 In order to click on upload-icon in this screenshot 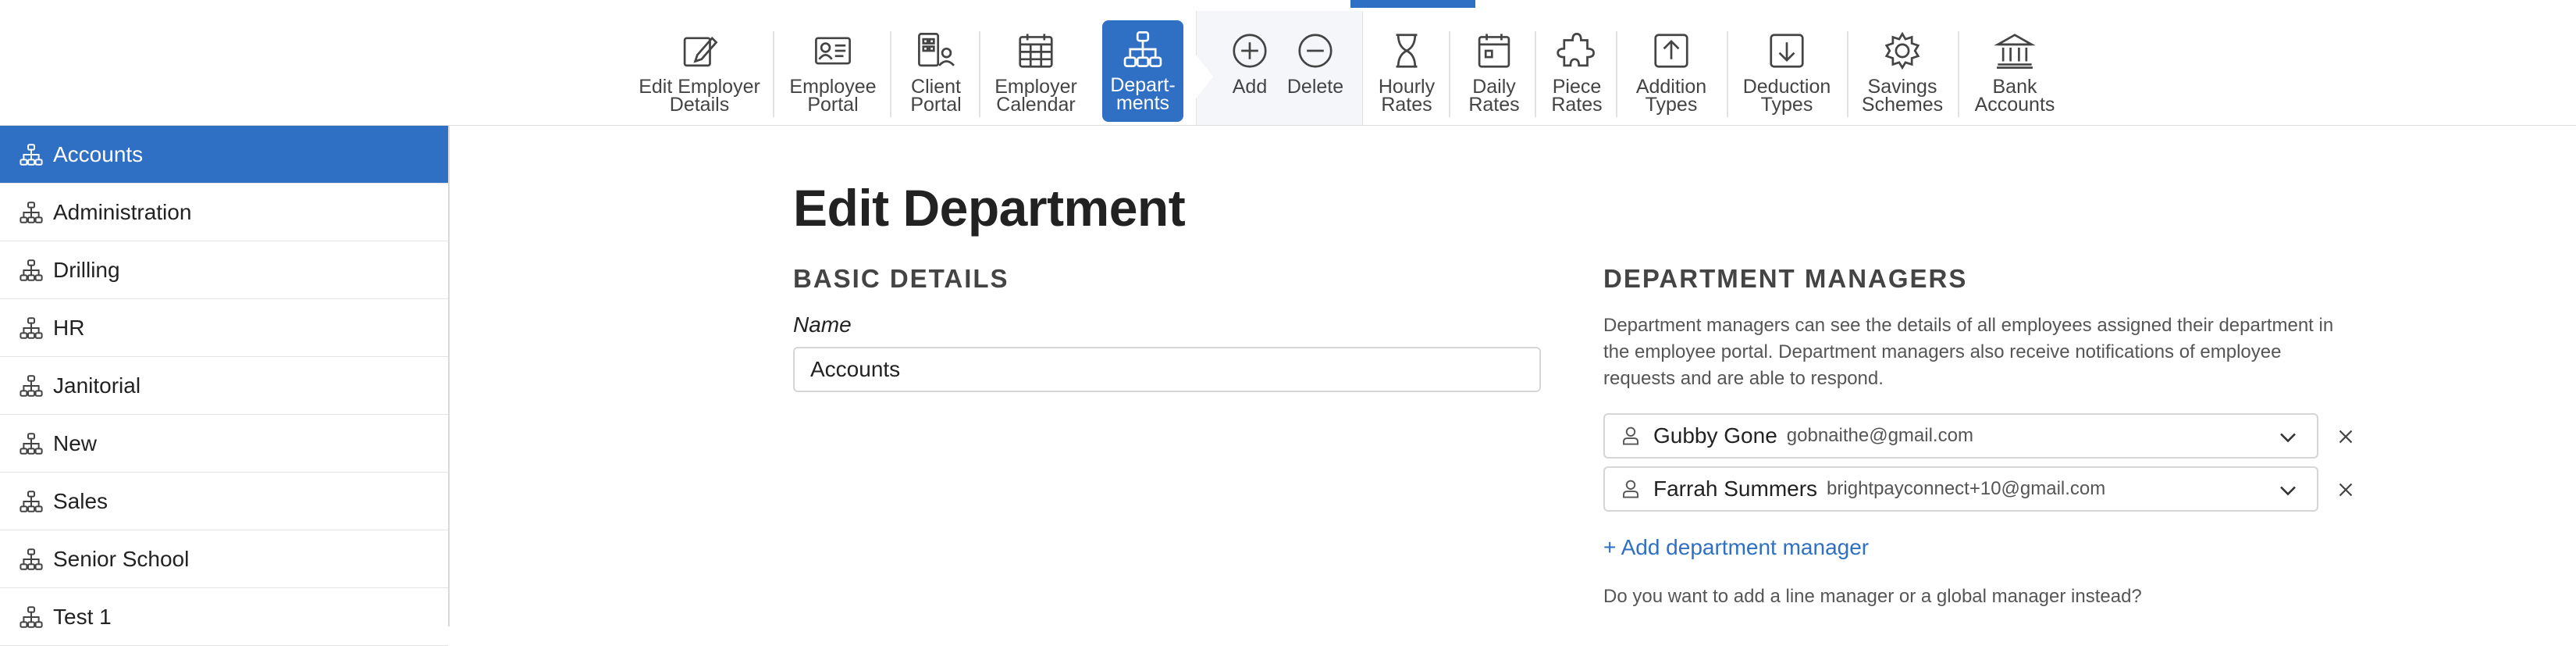, I will do `click(1671, 51)`.